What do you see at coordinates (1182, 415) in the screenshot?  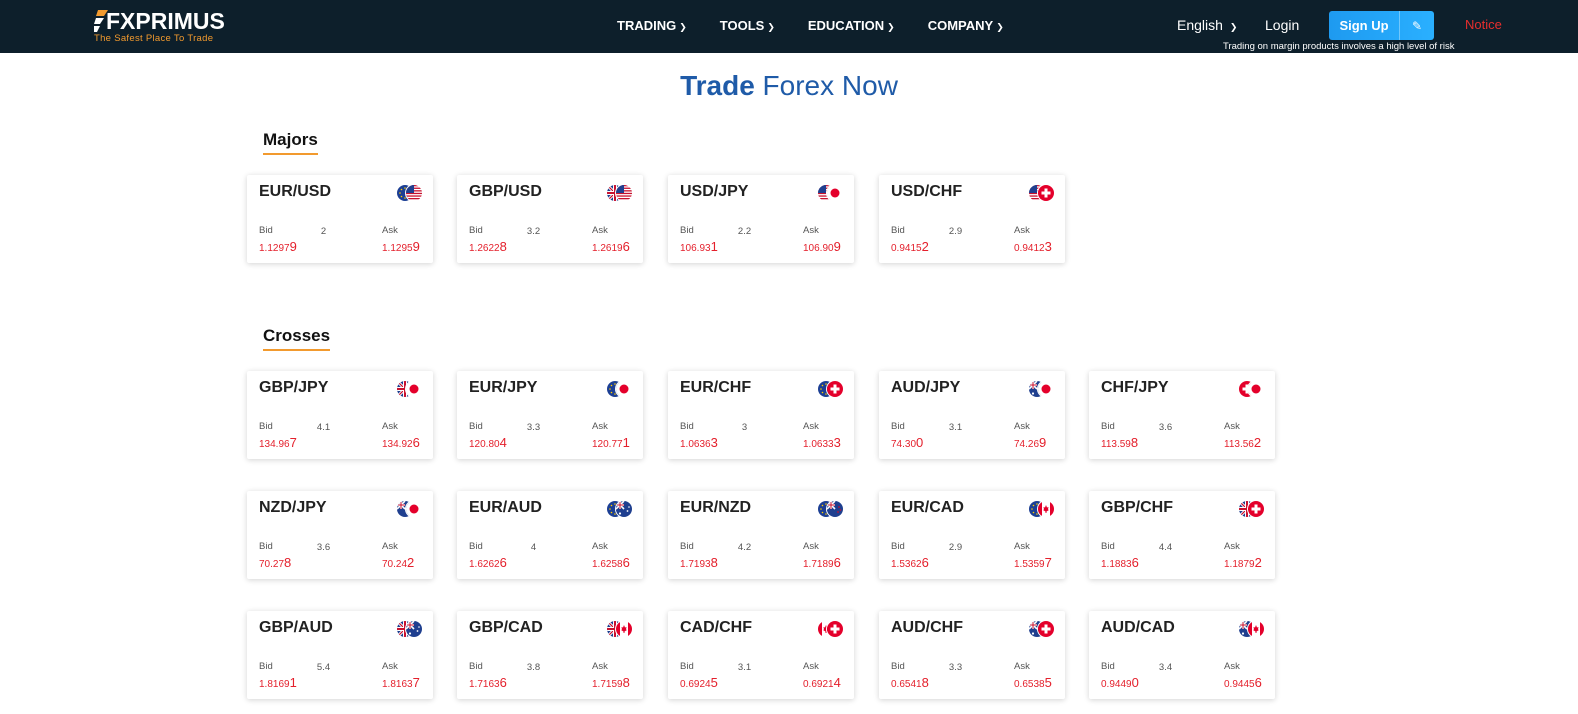 I see `quote-card-chf-jpy: CHF/JPY Bid 3.6 Ask 113.598 113.562` at bounding box center [1182, 415].